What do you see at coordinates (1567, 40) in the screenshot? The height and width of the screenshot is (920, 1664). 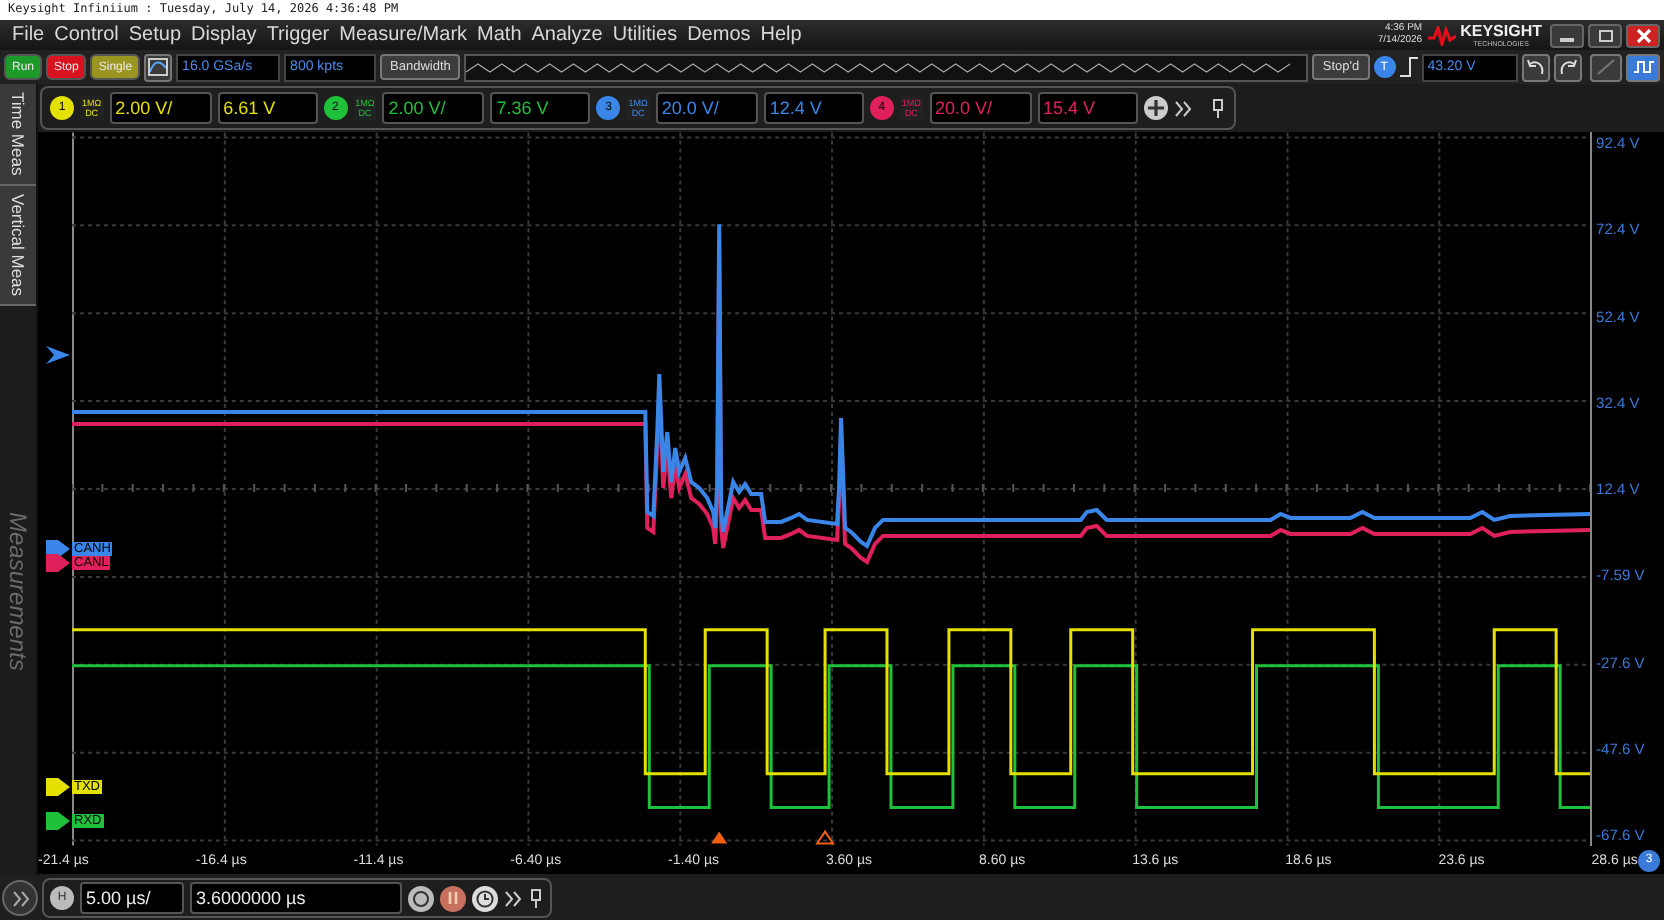 I see `minimize-icon` at bounding box center [1567, 40].